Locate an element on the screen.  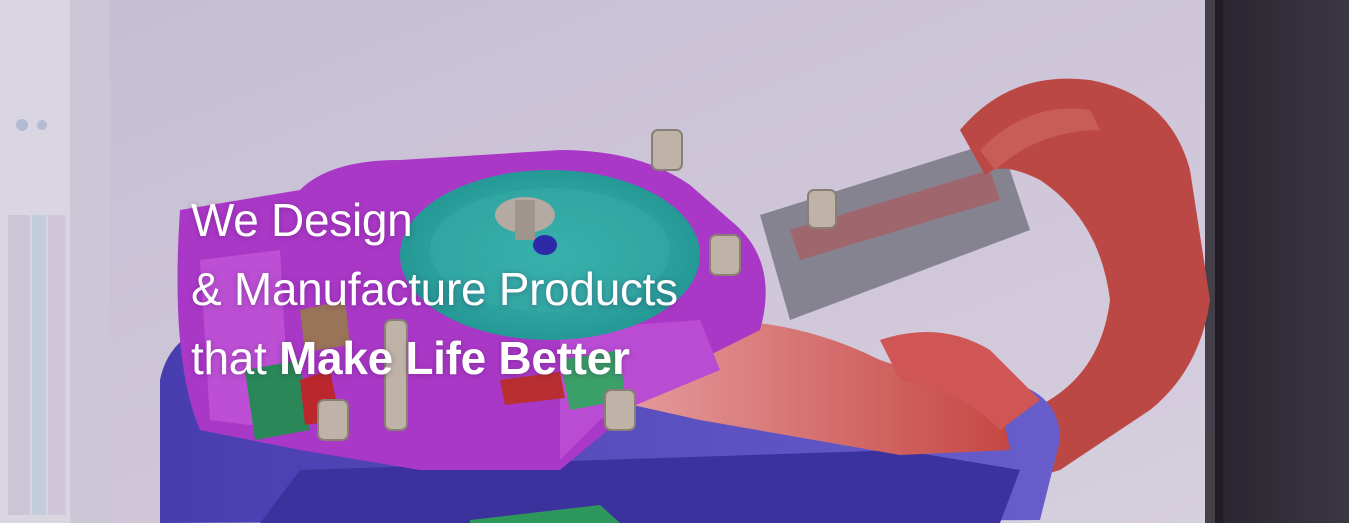
headline-line-1: We Design is located at coordinates (302, 220).